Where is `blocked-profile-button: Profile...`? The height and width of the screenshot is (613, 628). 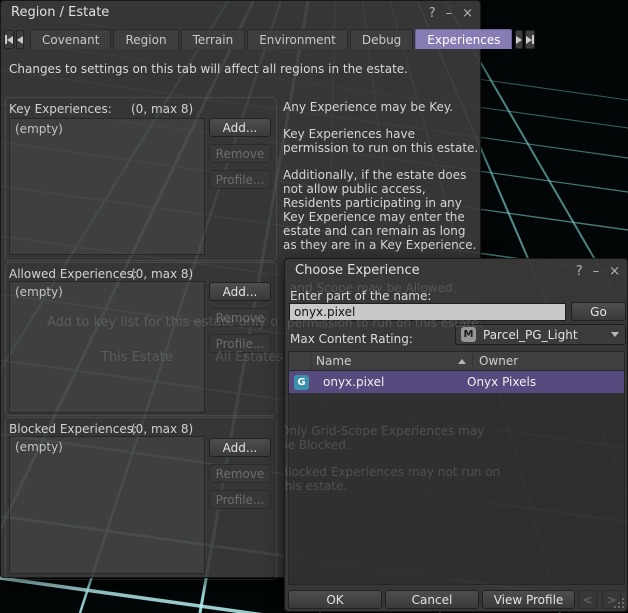
blocked-profile-button: Profile... is located at coordinates (240, 499).